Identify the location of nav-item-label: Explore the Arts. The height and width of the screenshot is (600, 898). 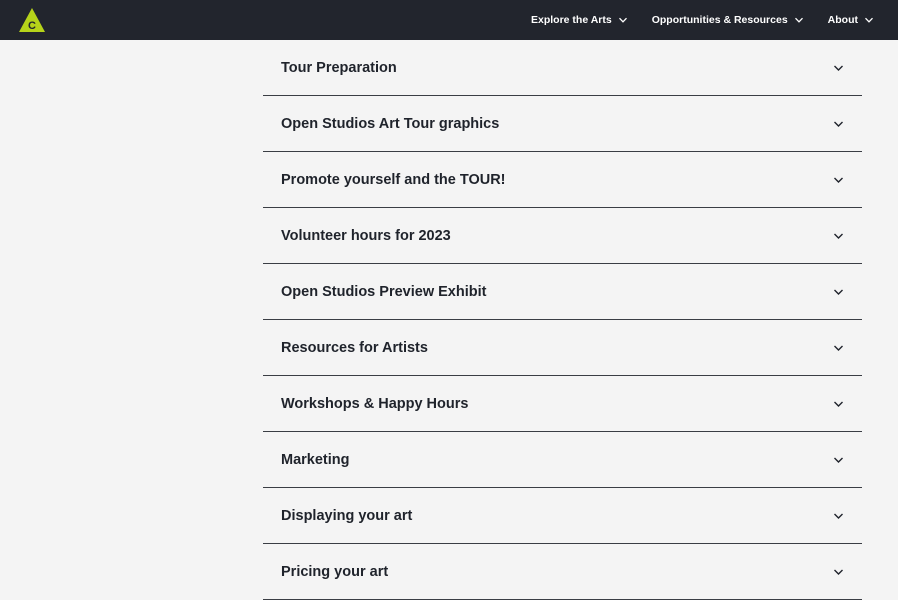
(571, 20).